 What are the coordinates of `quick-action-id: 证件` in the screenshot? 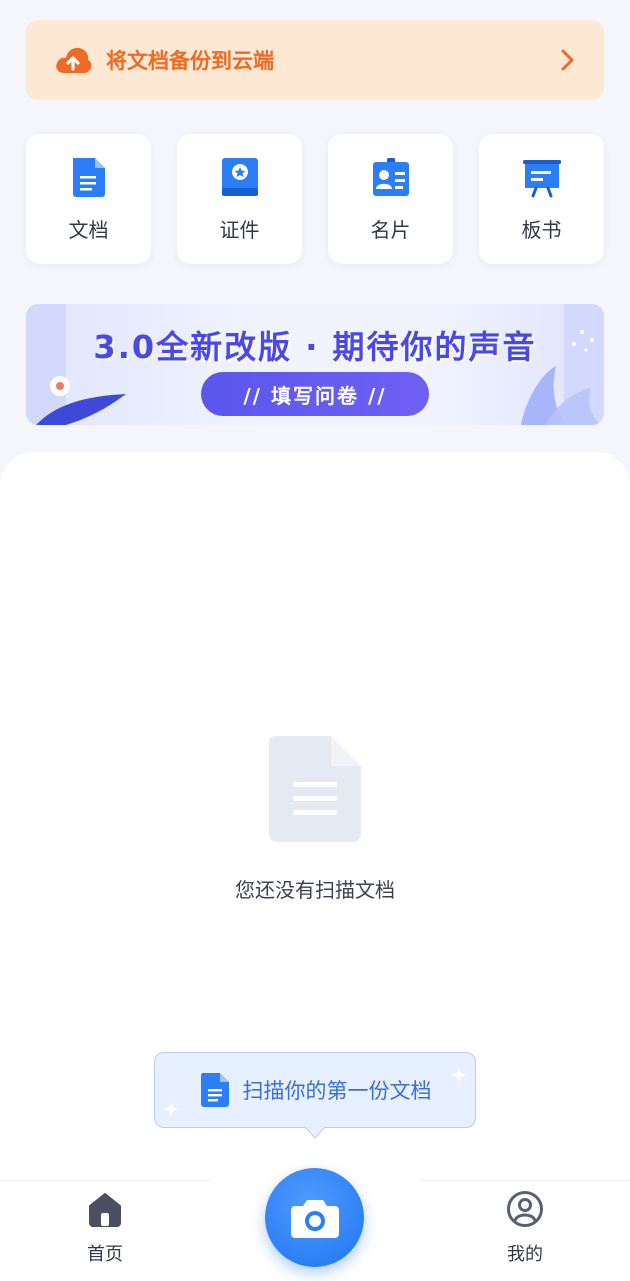 It's located at (239, 199).